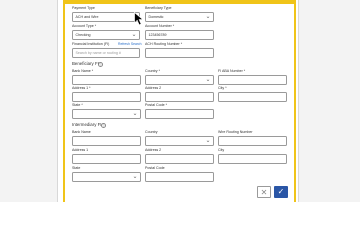 This screenshot has height=240, width=360. What do you see at coordinates (179, 35) in the screenshot?
I see `account-number-input: 123456789` at bounding box center [179, 35].